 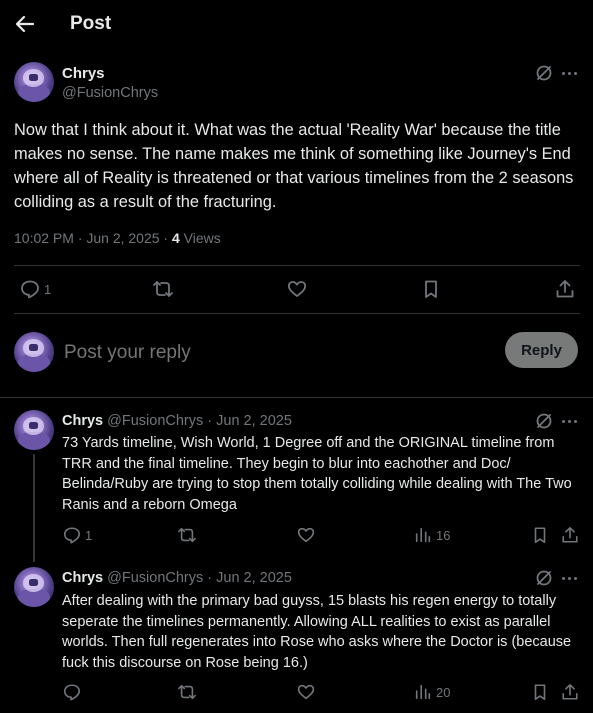 What do you see at coordinates (443, 692) in the screenshot?
I see `views-count: 20` at bounding box center [443, 692].